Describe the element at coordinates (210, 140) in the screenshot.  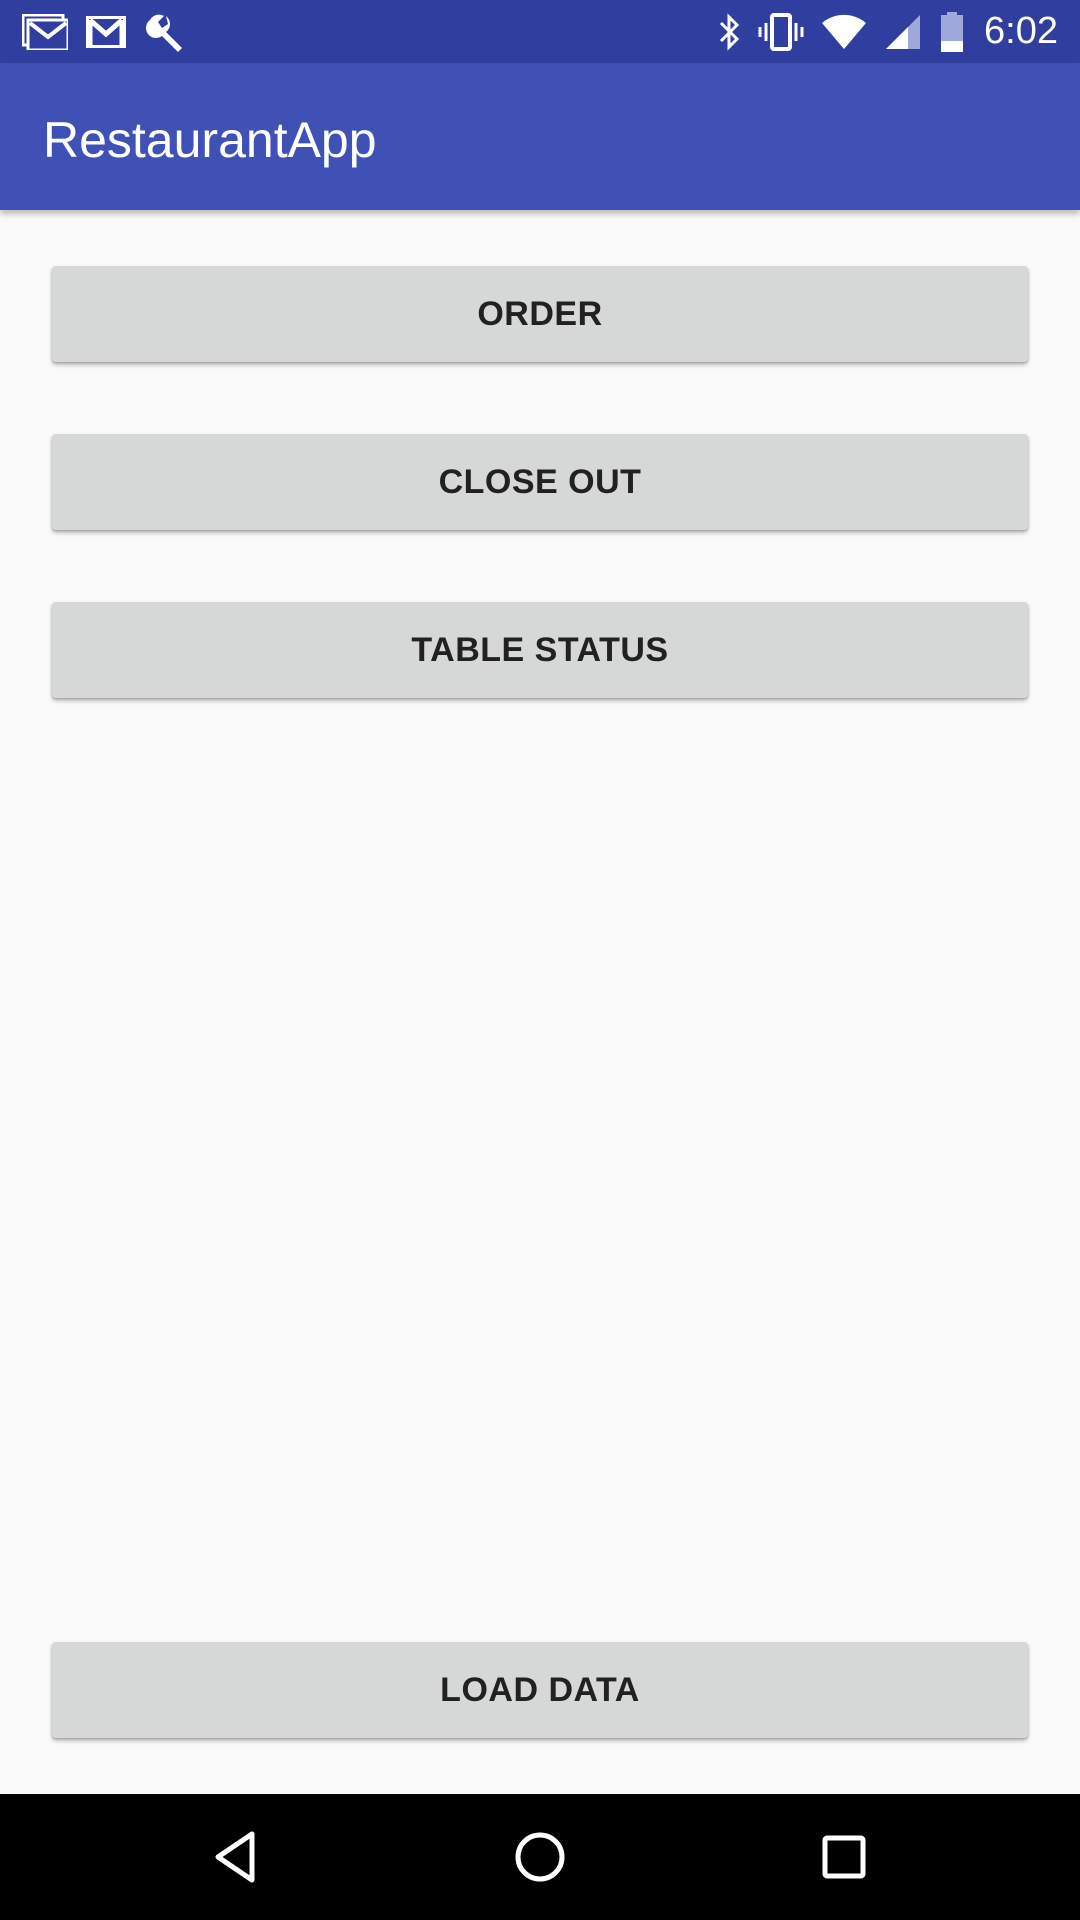
I see `app-title: RestaurantApp` at that location.